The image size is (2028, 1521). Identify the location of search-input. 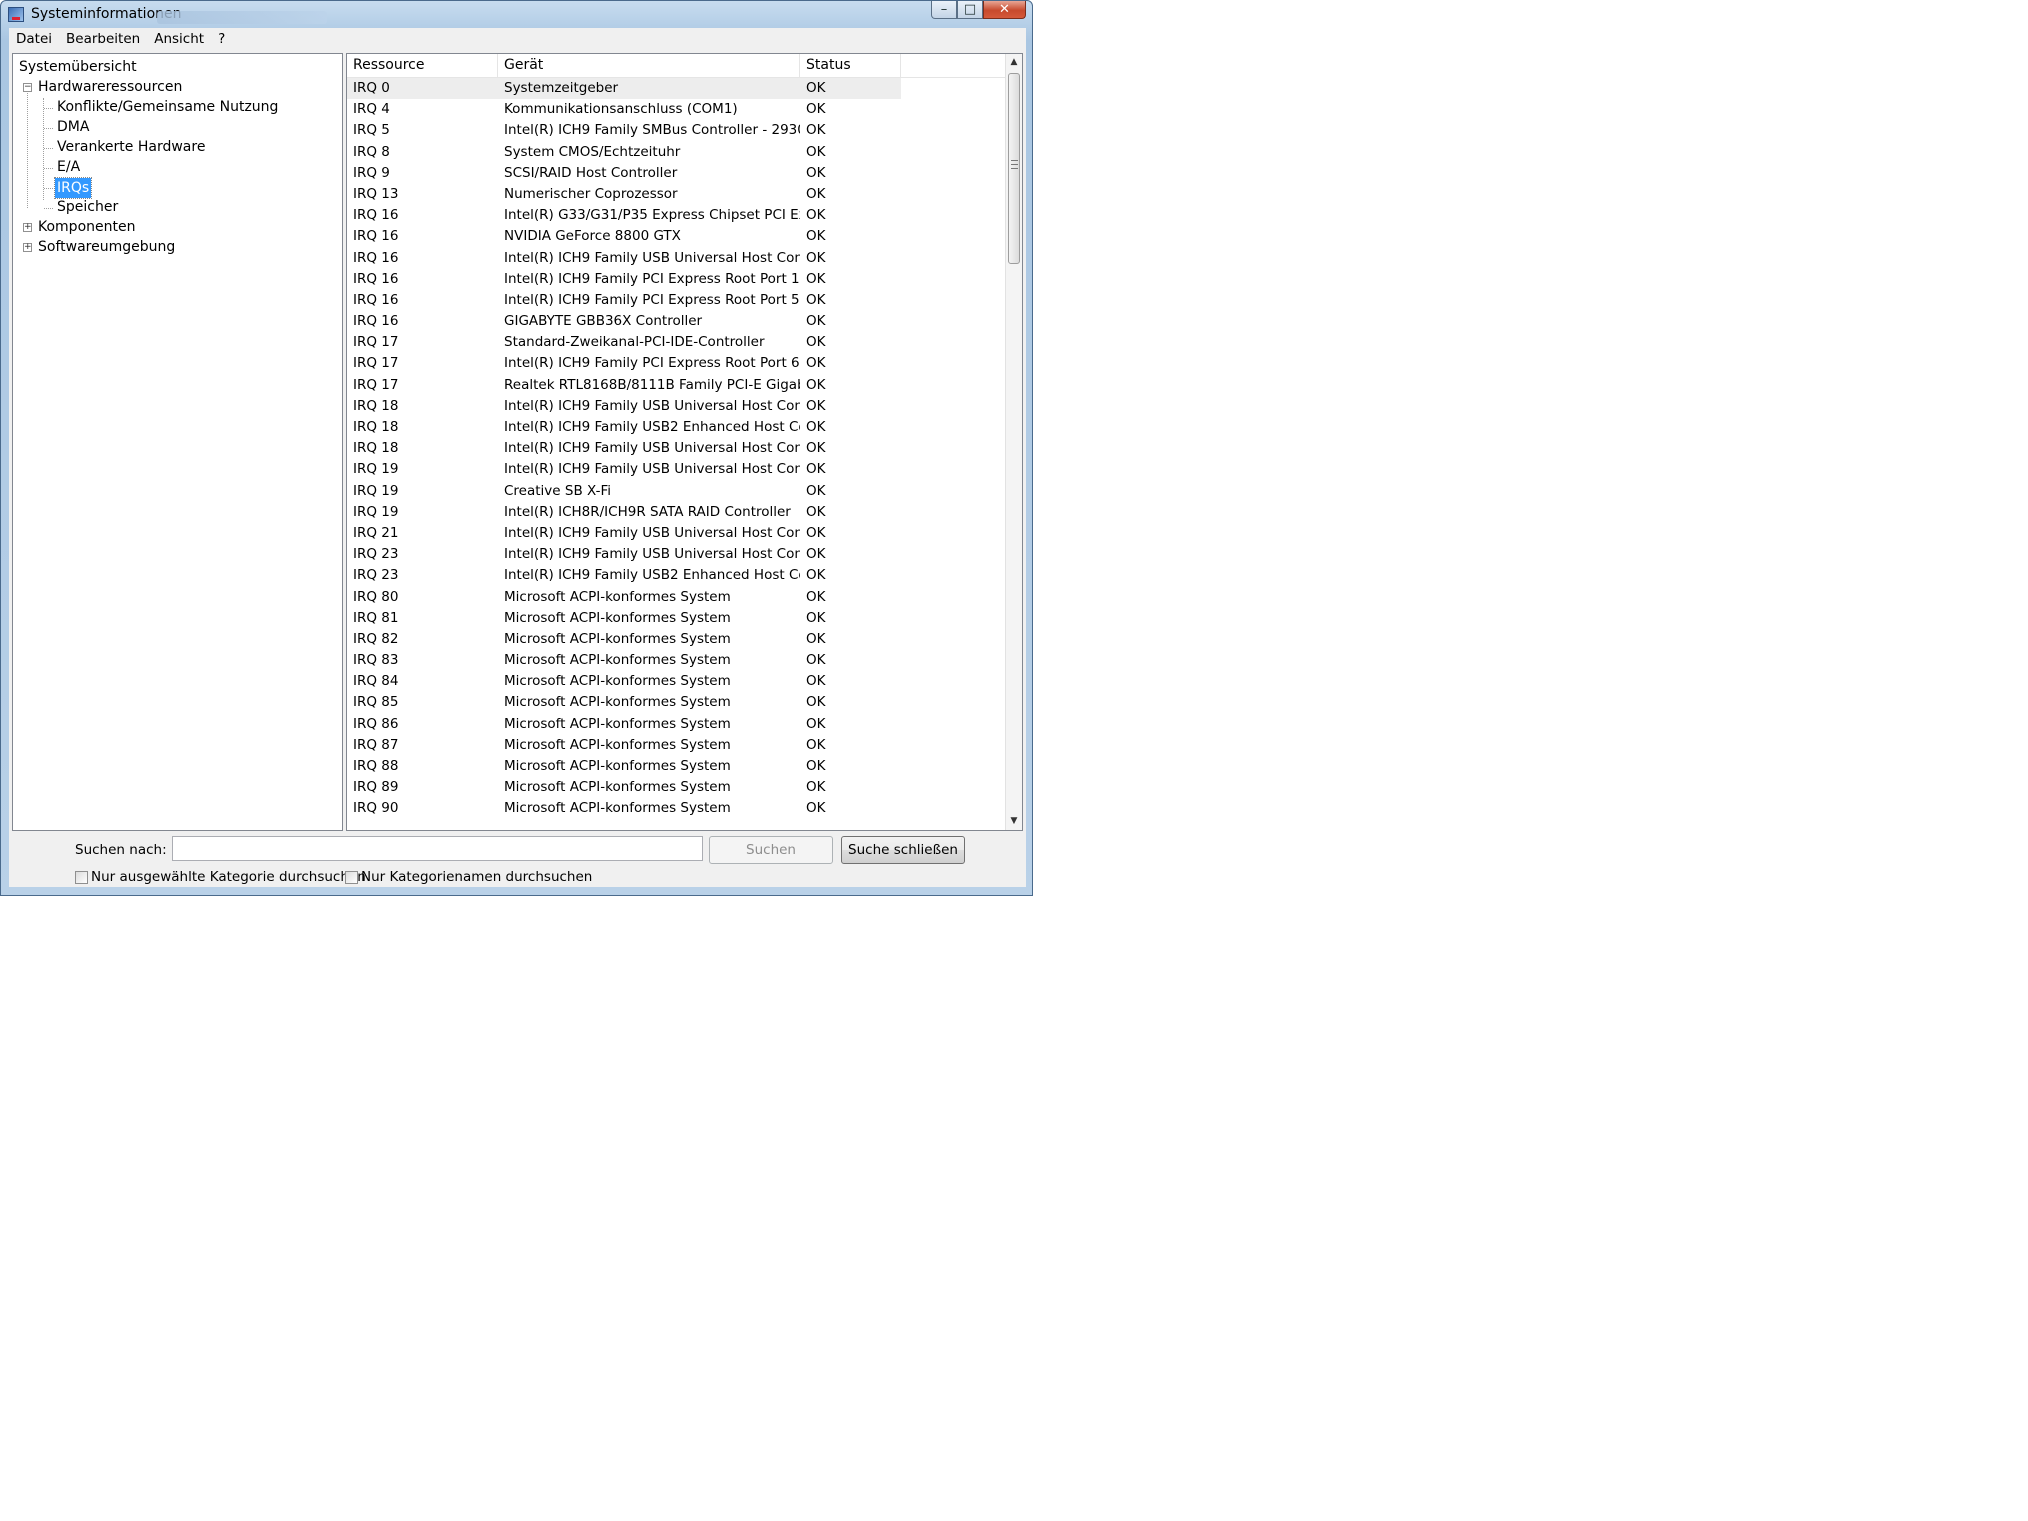
(437, 848).